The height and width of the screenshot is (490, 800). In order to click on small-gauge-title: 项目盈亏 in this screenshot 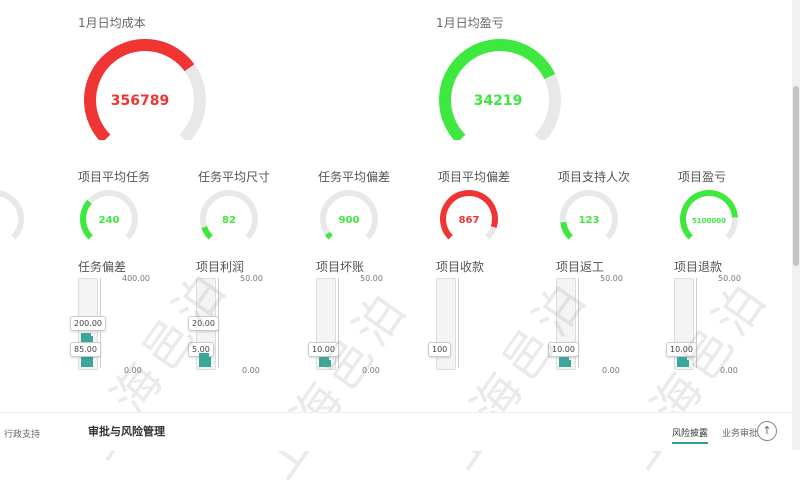, I will do `click(702, 177)`.